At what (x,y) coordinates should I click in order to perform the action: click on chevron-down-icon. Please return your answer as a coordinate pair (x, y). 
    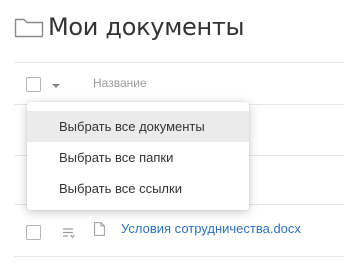
    Looking at the image, I should click on (56, 86).